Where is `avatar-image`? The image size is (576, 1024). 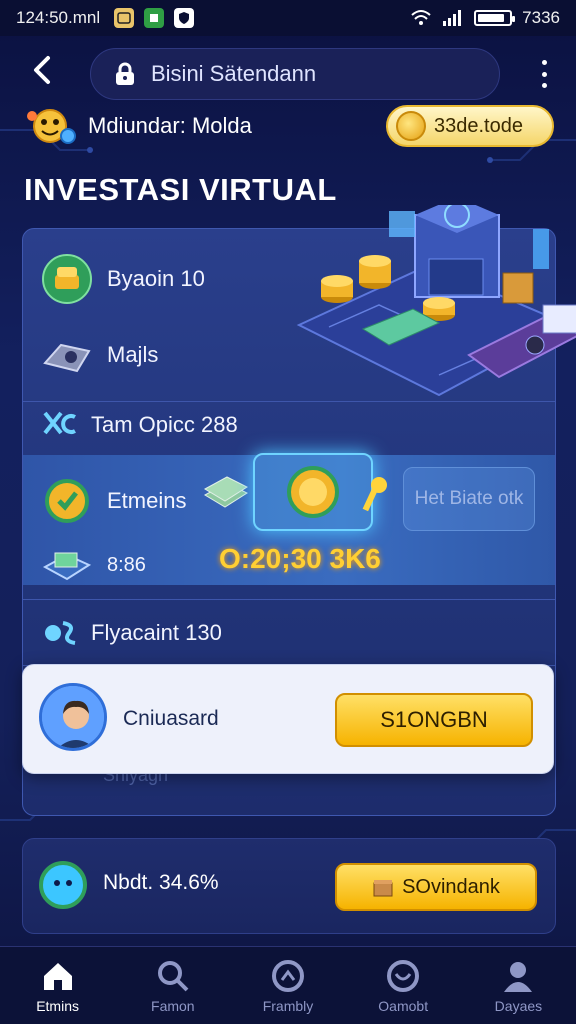
avatar-image is located at coordinates (73, 717).